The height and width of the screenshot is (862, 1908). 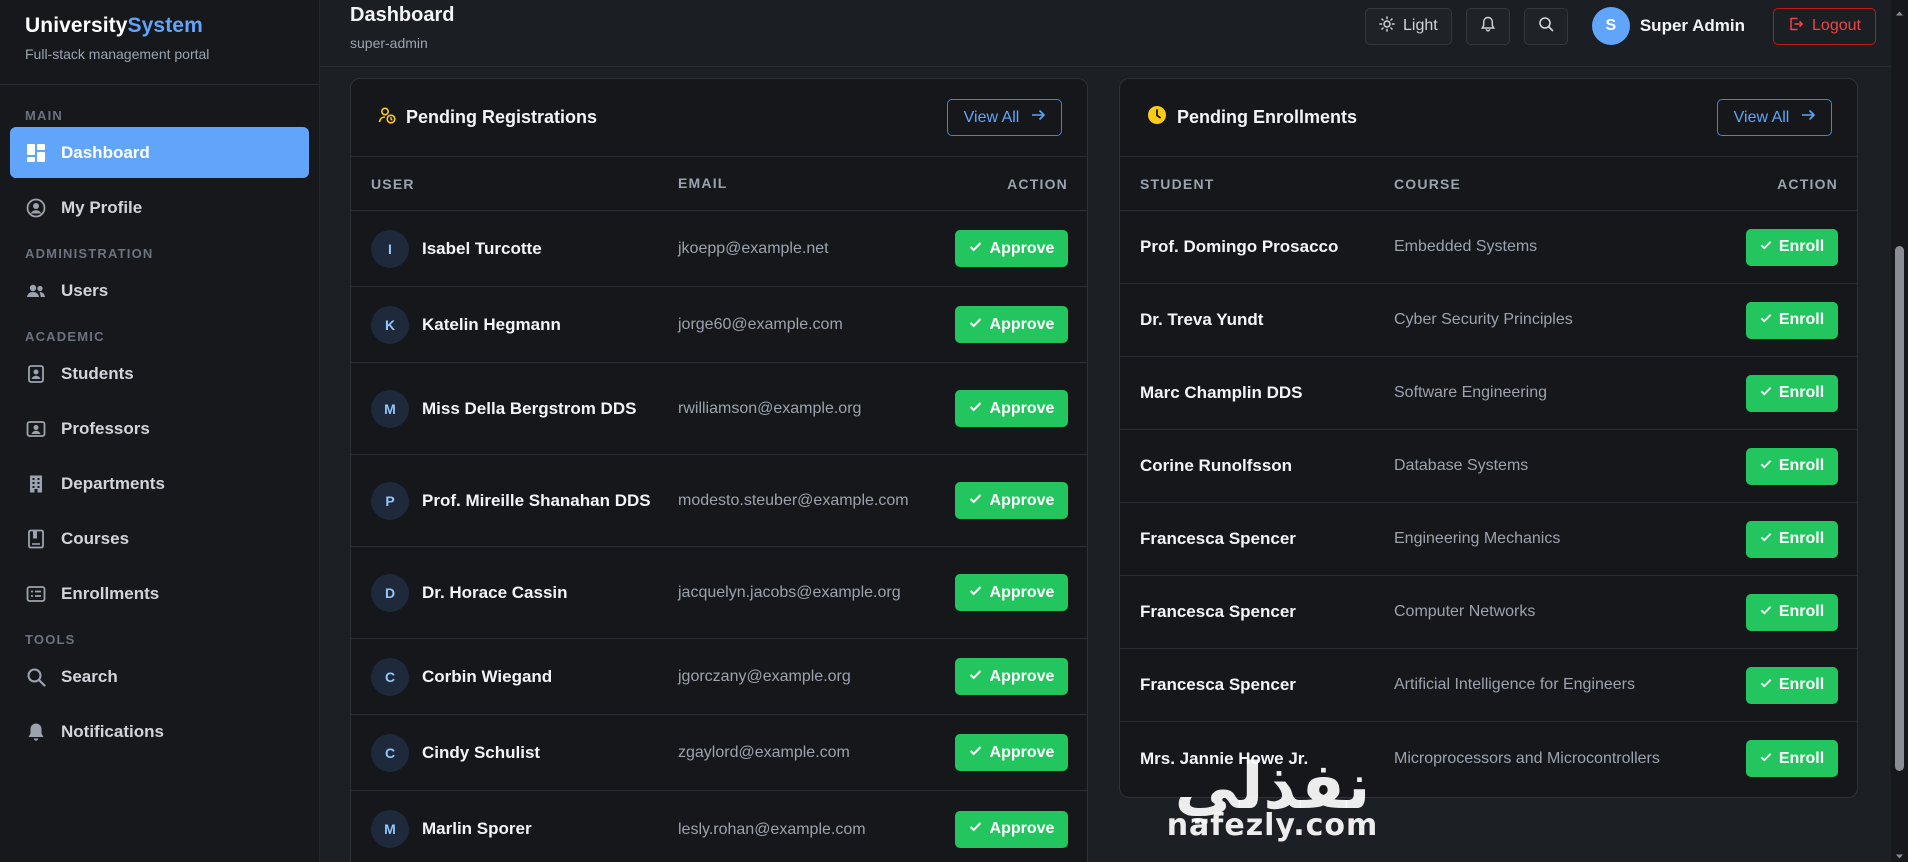 I want to click on view-all-enrollments-button: View All, so click(x=1774, y=117).